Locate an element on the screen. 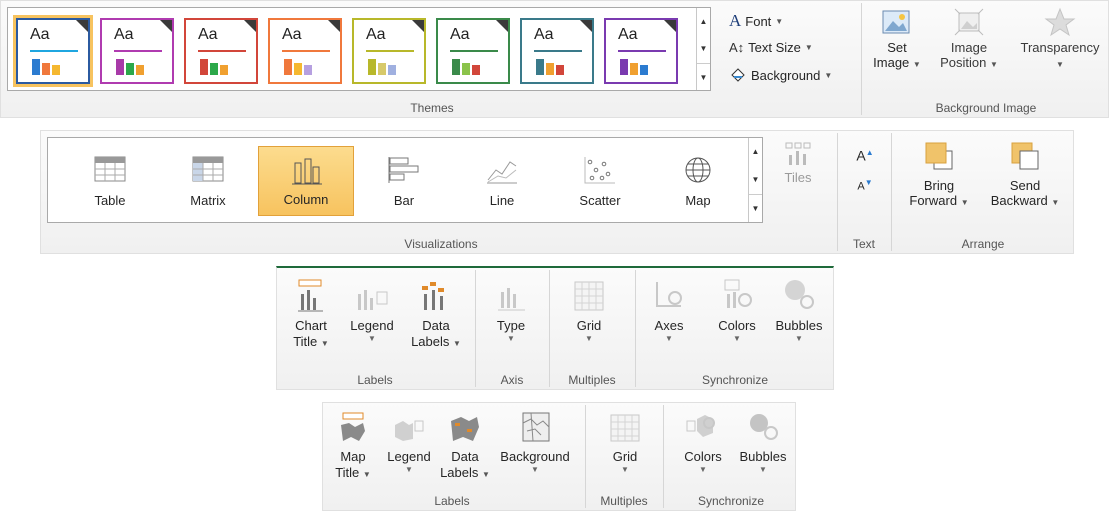 This screenshot has height=511, width=1109. font-label: Font is located at coordinates (758, 21).